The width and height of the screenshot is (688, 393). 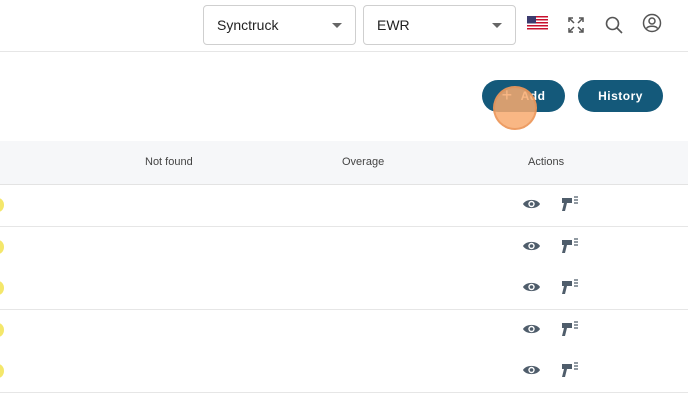 I want to click on user-icon, so click(x=652, y=23).